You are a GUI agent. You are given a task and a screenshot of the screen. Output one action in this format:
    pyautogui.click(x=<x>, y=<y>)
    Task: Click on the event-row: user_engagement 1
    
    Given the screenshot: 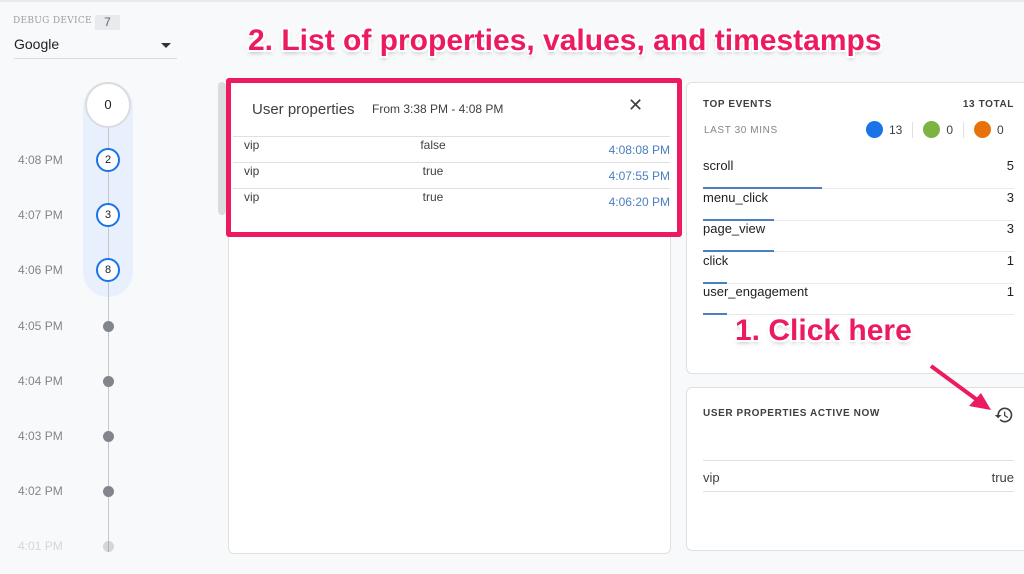 What is the action you would take?
    pyautogui.click(x=858, y=299)
    